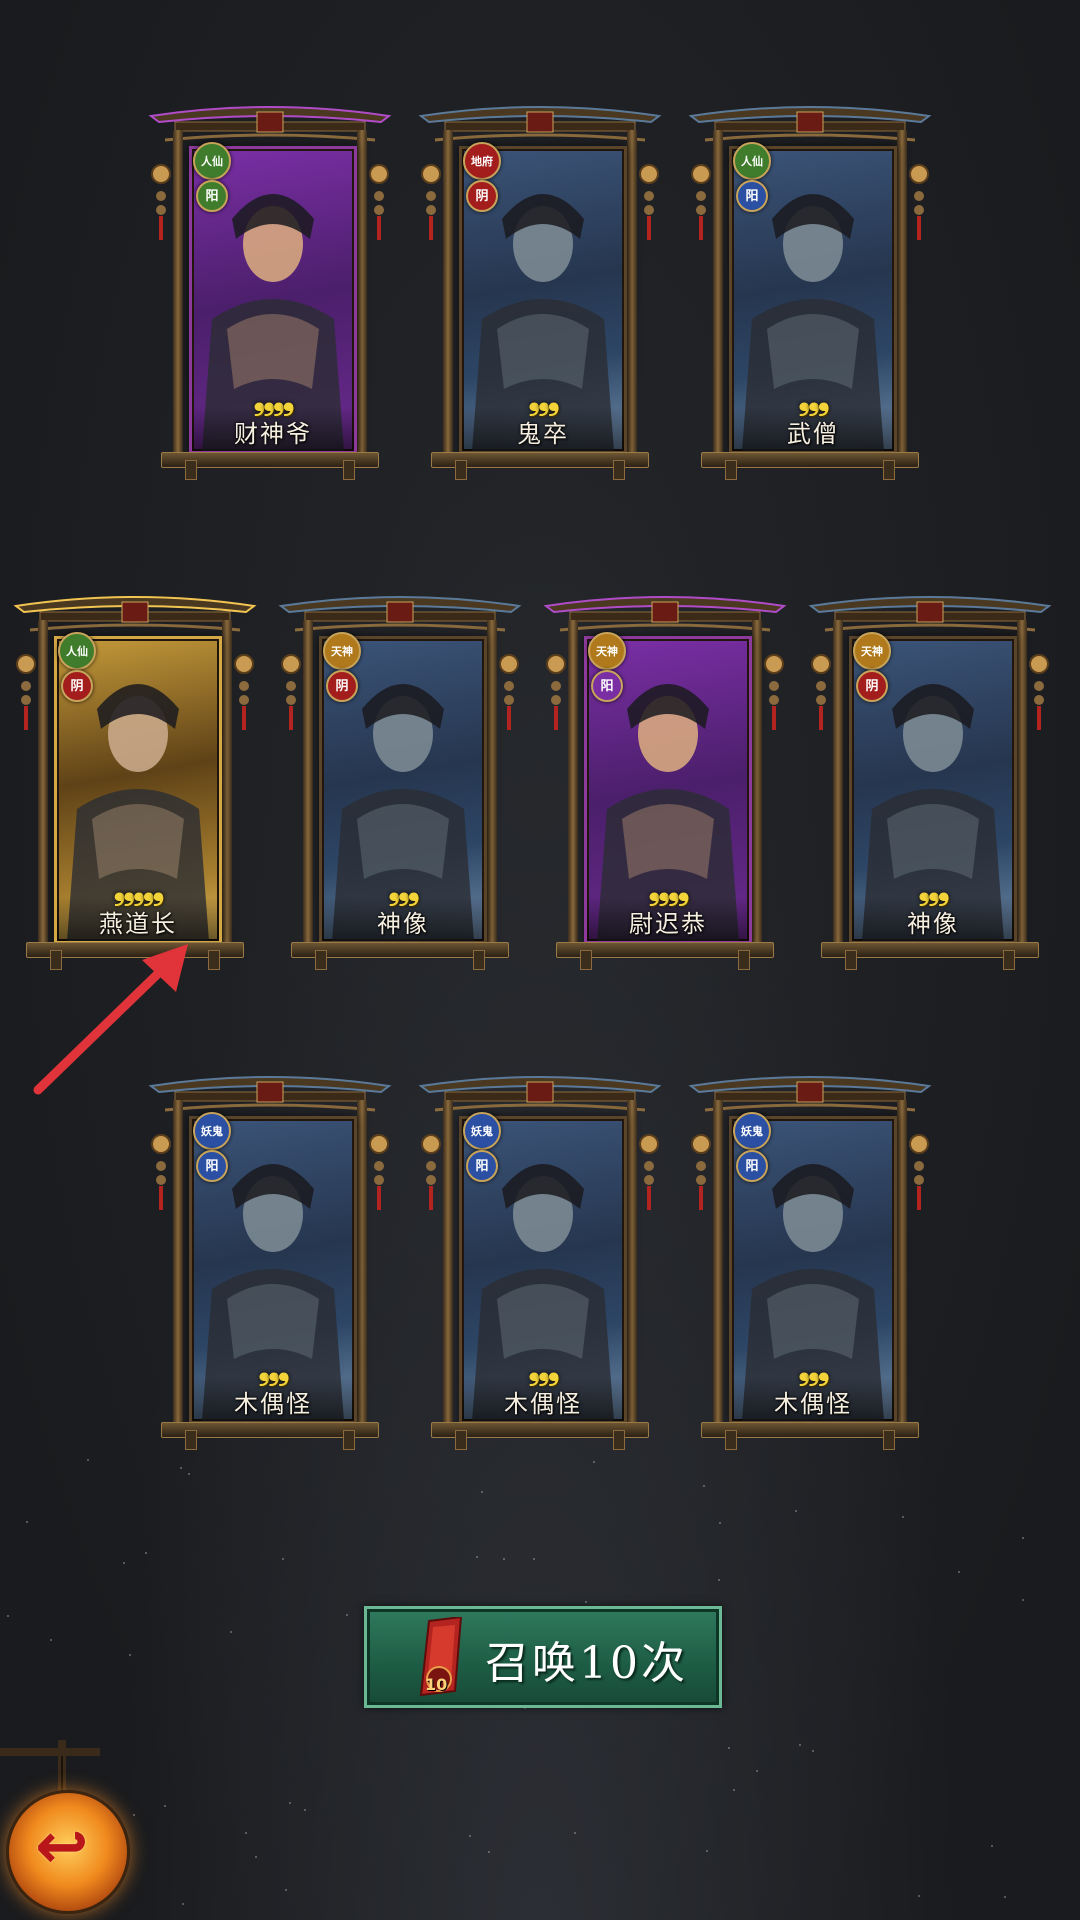  Describe the element at coordinates (270, 290) in the screenshot. I see `hero-card: ❟❟❟❟ 财神爷 人仙 阳` at that location.